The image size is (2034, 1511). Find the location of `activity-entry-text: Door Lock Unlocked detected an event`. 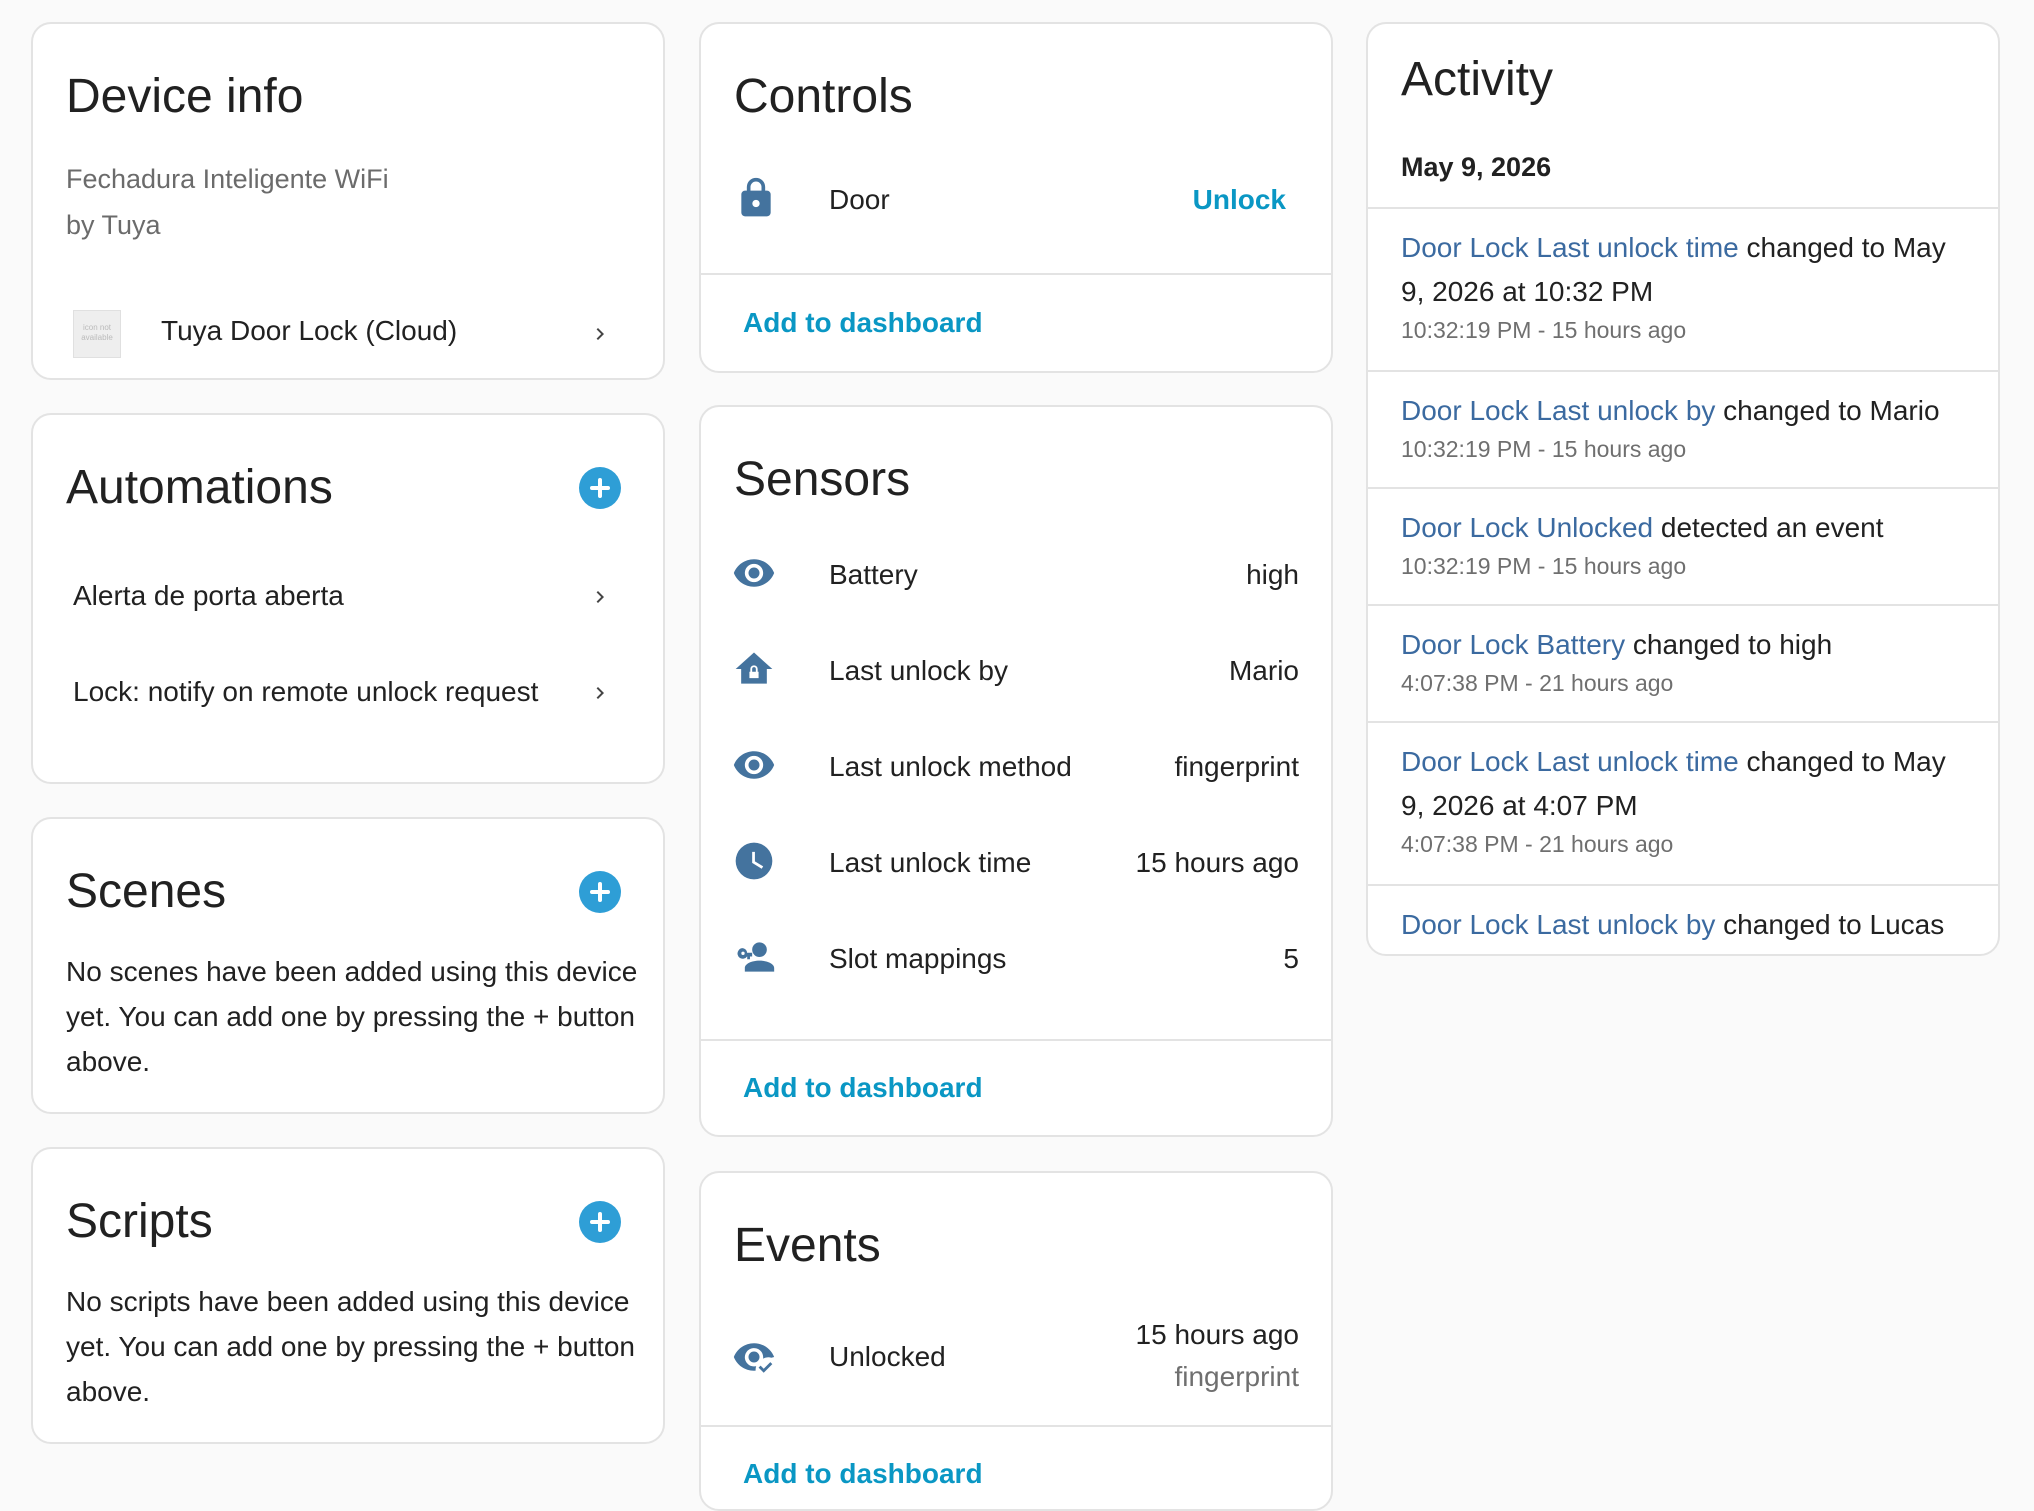

activity-entry-text: Door Lock Unlocked detected an event is located at coordinates (1686, 528).